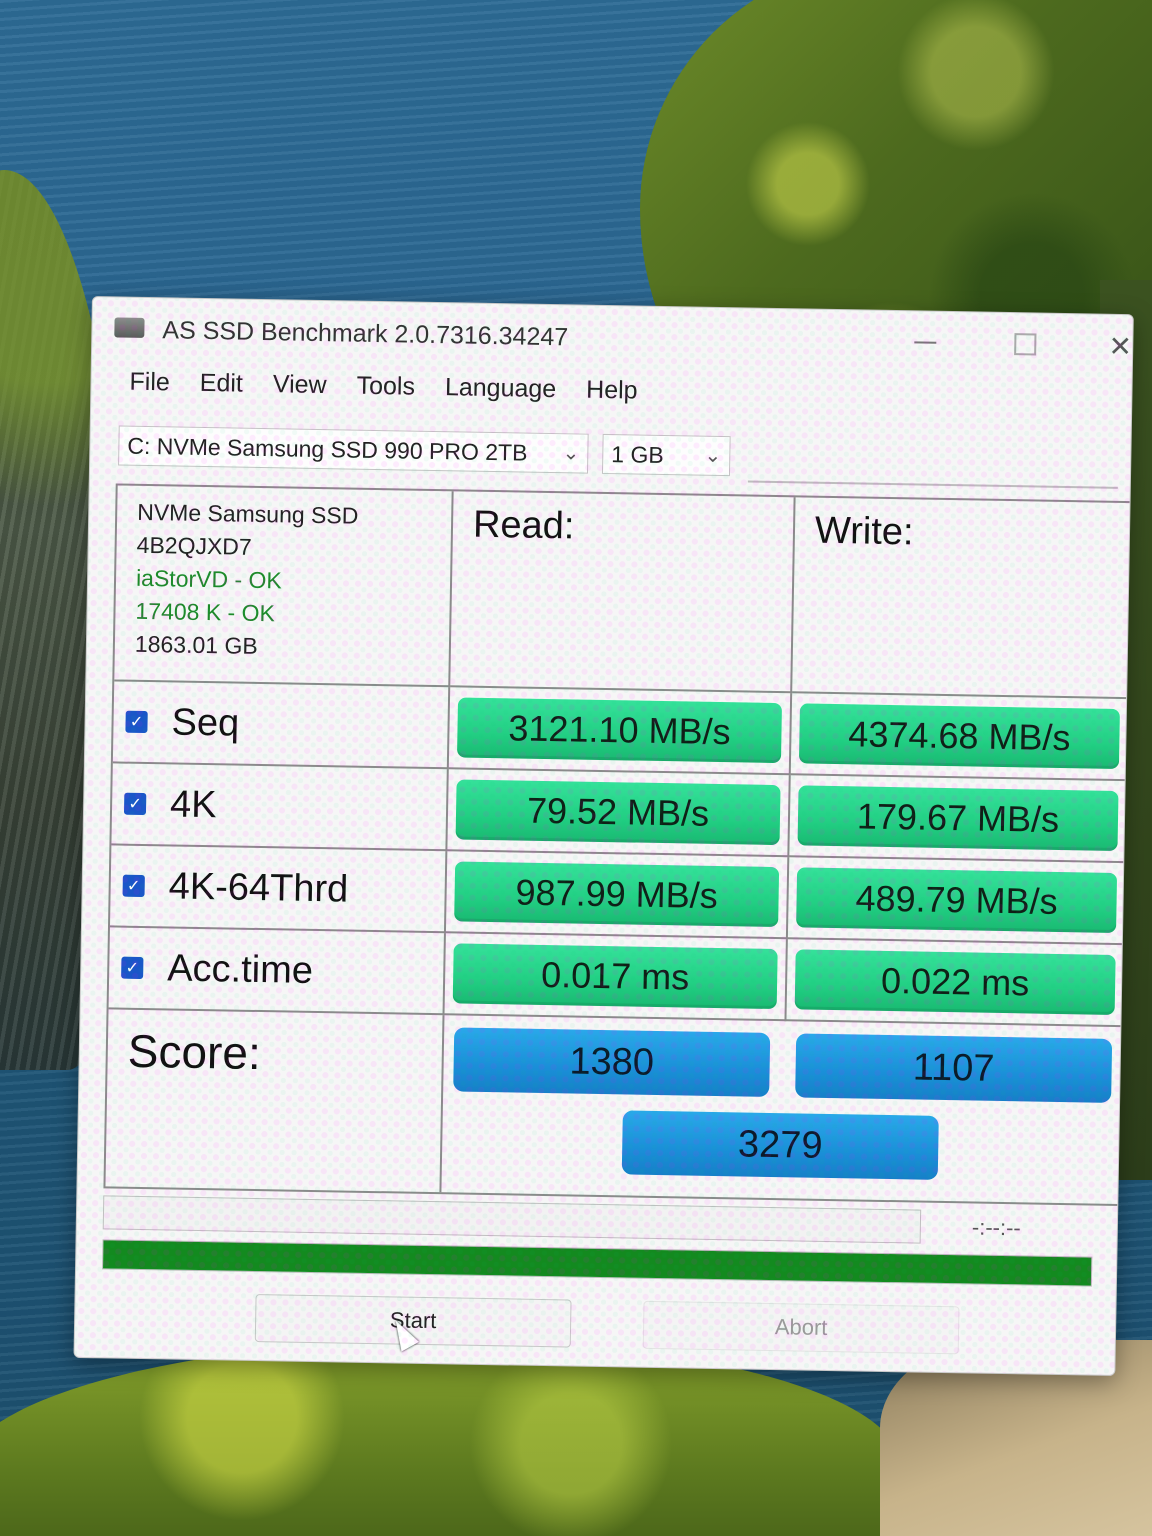 The image size is (1152, 1536). I want to click on 4k-64thrd-read-result: 987.99 MB/s, so click(617, 894).